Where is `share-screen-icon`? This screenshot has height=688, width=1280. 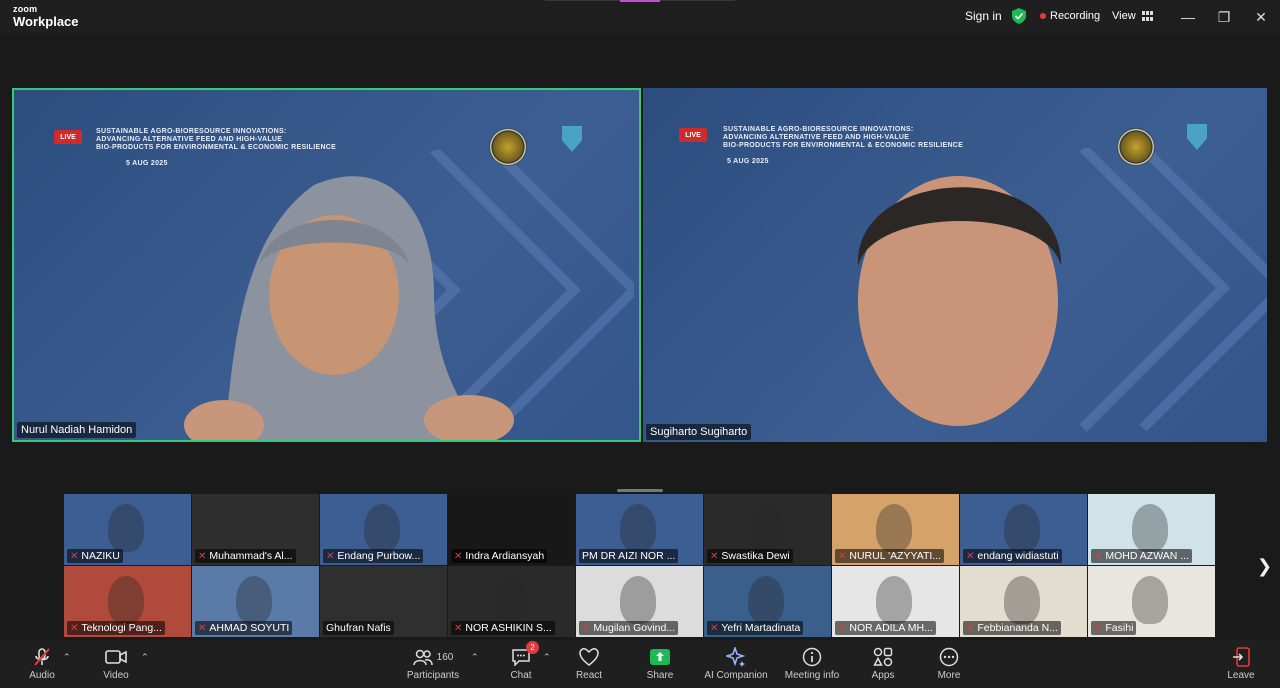 share-screen-icon is located at coordinates (660, 657).